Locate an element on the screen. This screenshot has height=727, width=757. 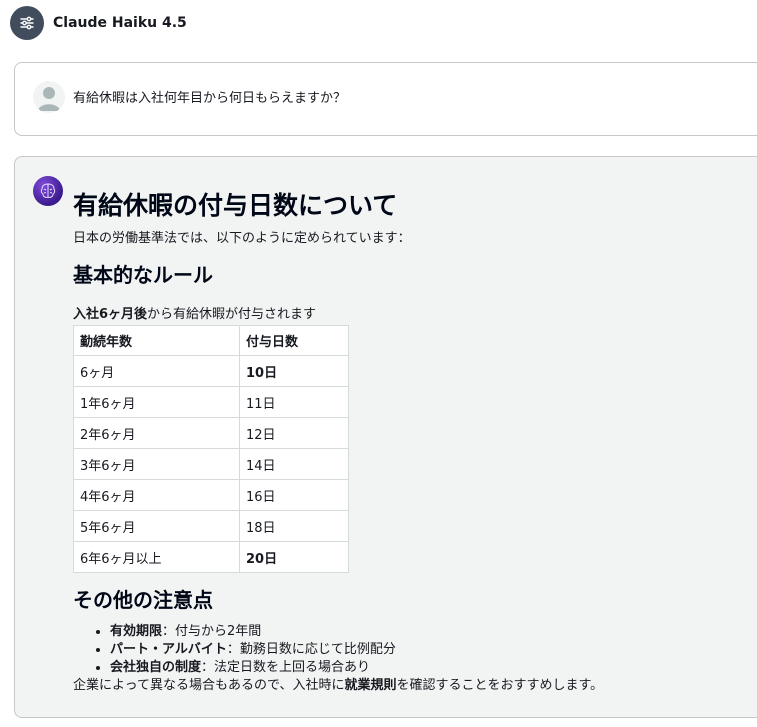
table-header-row: 勤続年数 付与日数 is located at coordinates (211, 340).